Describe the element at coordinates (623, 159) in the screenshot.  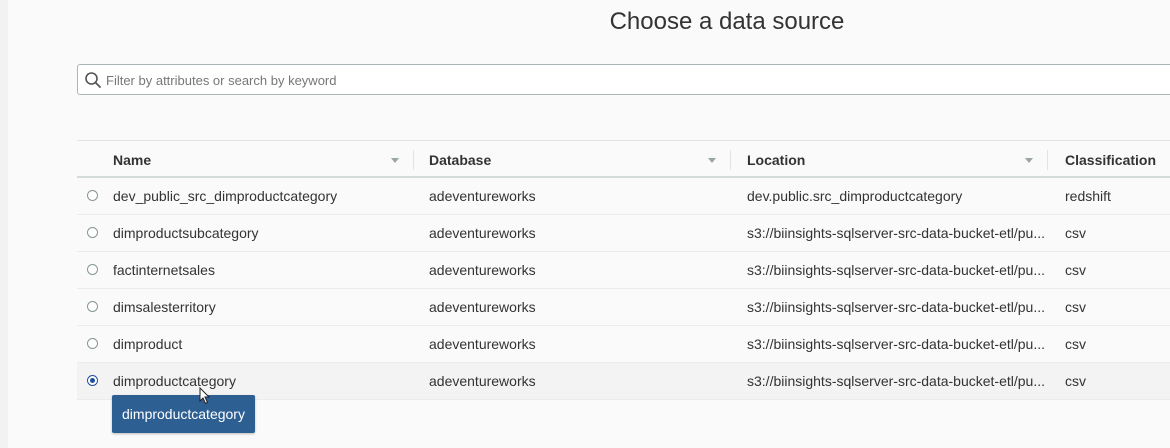
I see `table-header: Name Database Location Classification` at that location.